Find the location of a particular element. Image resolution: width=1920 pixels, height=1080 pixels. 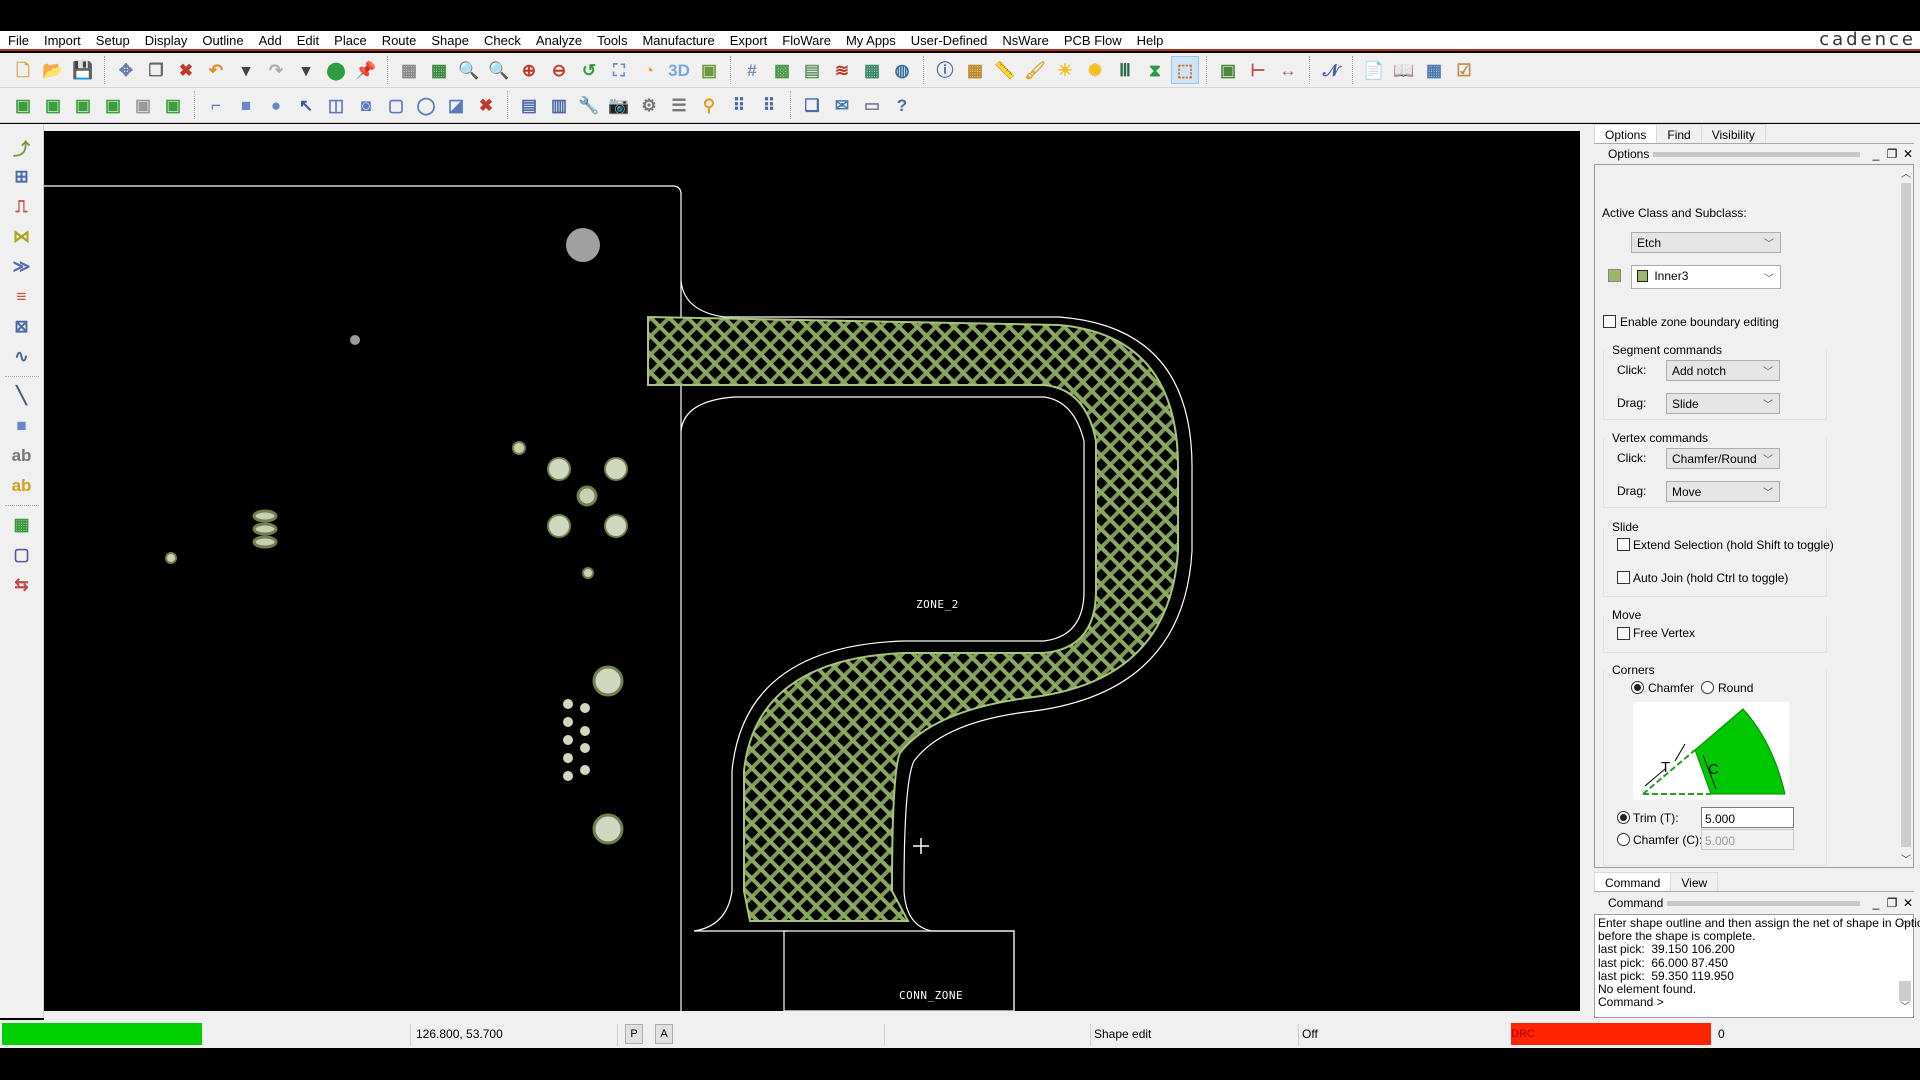

menu-check: Check is located at coordinates (502, 40).